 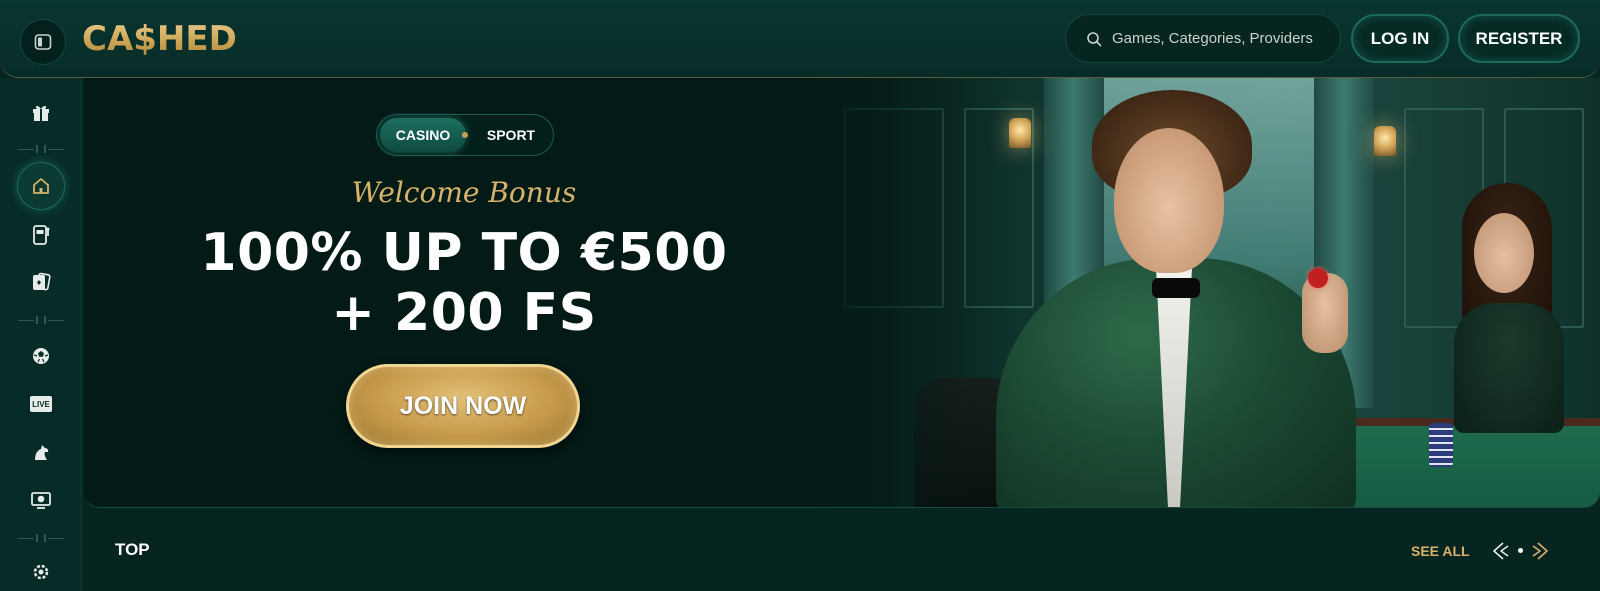 I want to click on live-icon: LIVE, so click(x=41, y=404).